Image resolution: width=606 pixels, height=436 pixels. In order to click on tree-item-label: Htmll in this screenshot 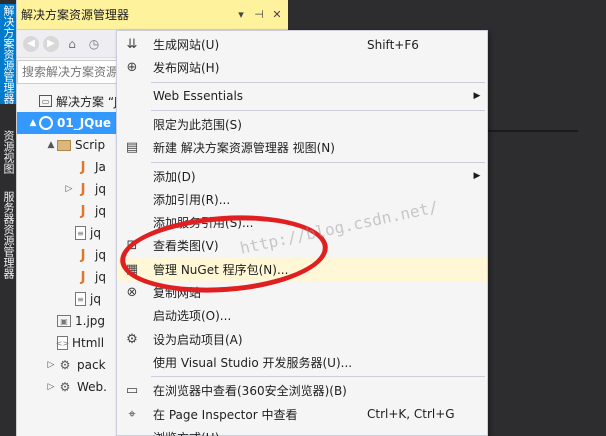, I will do `click(88, 343)`.